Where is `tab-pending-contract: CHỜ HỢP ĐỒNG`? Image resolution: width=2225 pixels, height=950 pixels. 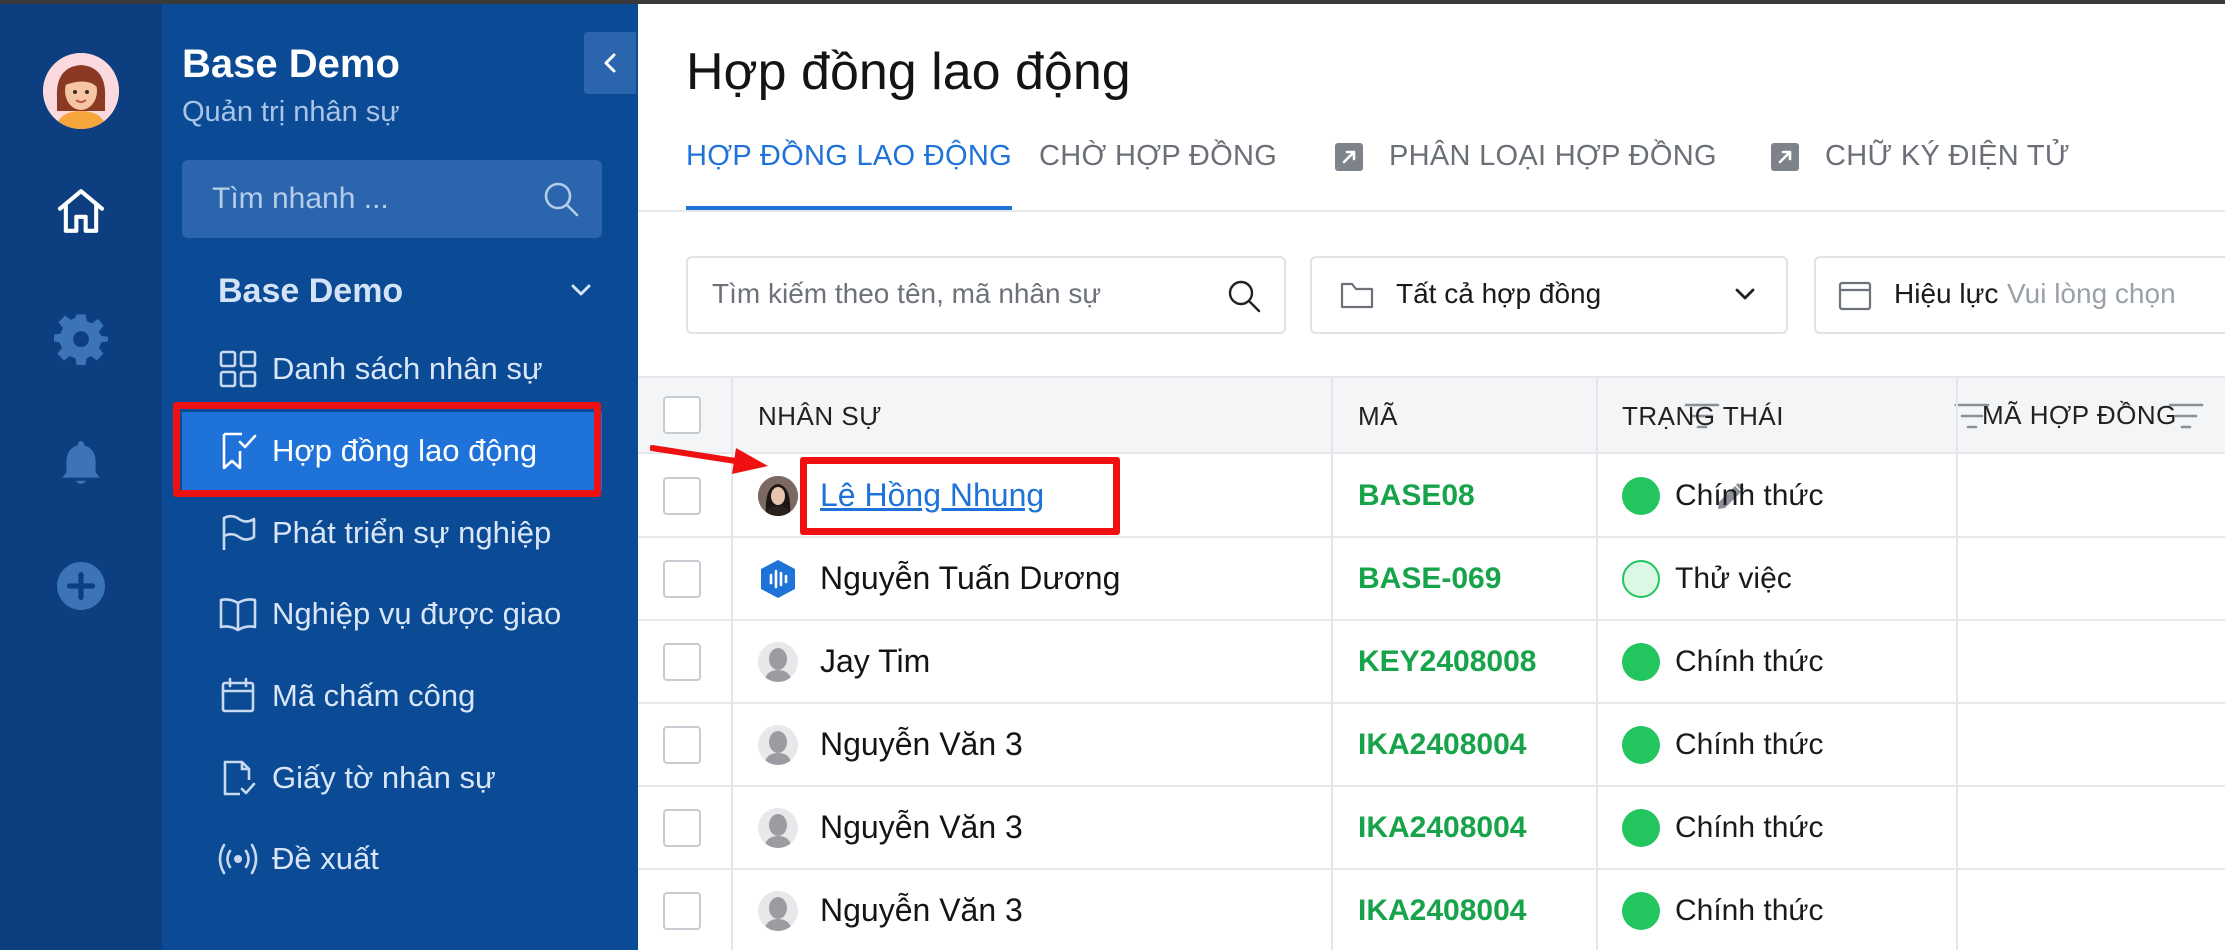 tab-pending-contract: CHỜ HỢP ĐỒNG is located at coordinates (1158, 175).